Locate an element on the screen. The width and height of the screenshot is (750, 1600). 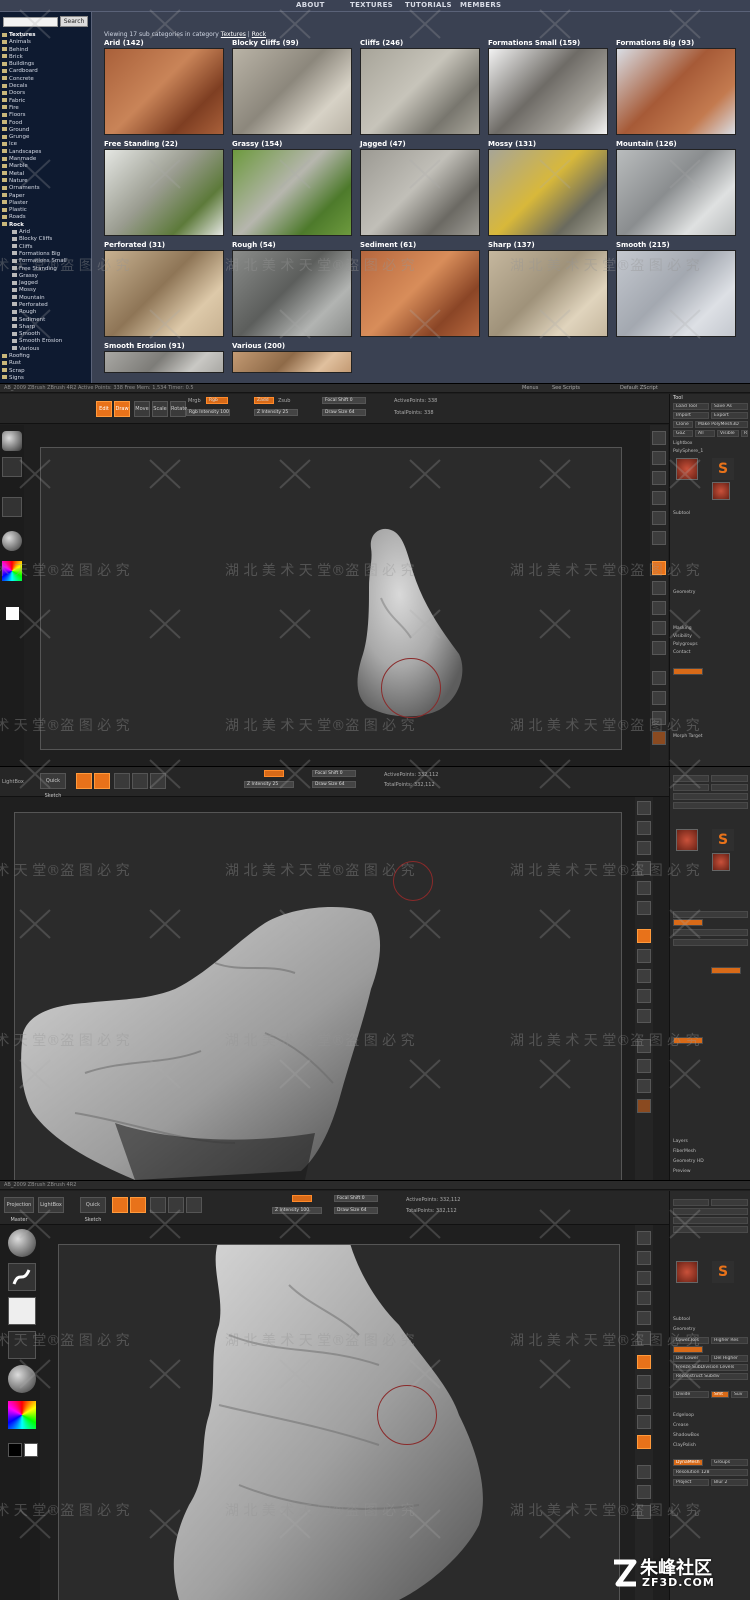
zb3-scroll-button is located at coordinates (644, 1278).